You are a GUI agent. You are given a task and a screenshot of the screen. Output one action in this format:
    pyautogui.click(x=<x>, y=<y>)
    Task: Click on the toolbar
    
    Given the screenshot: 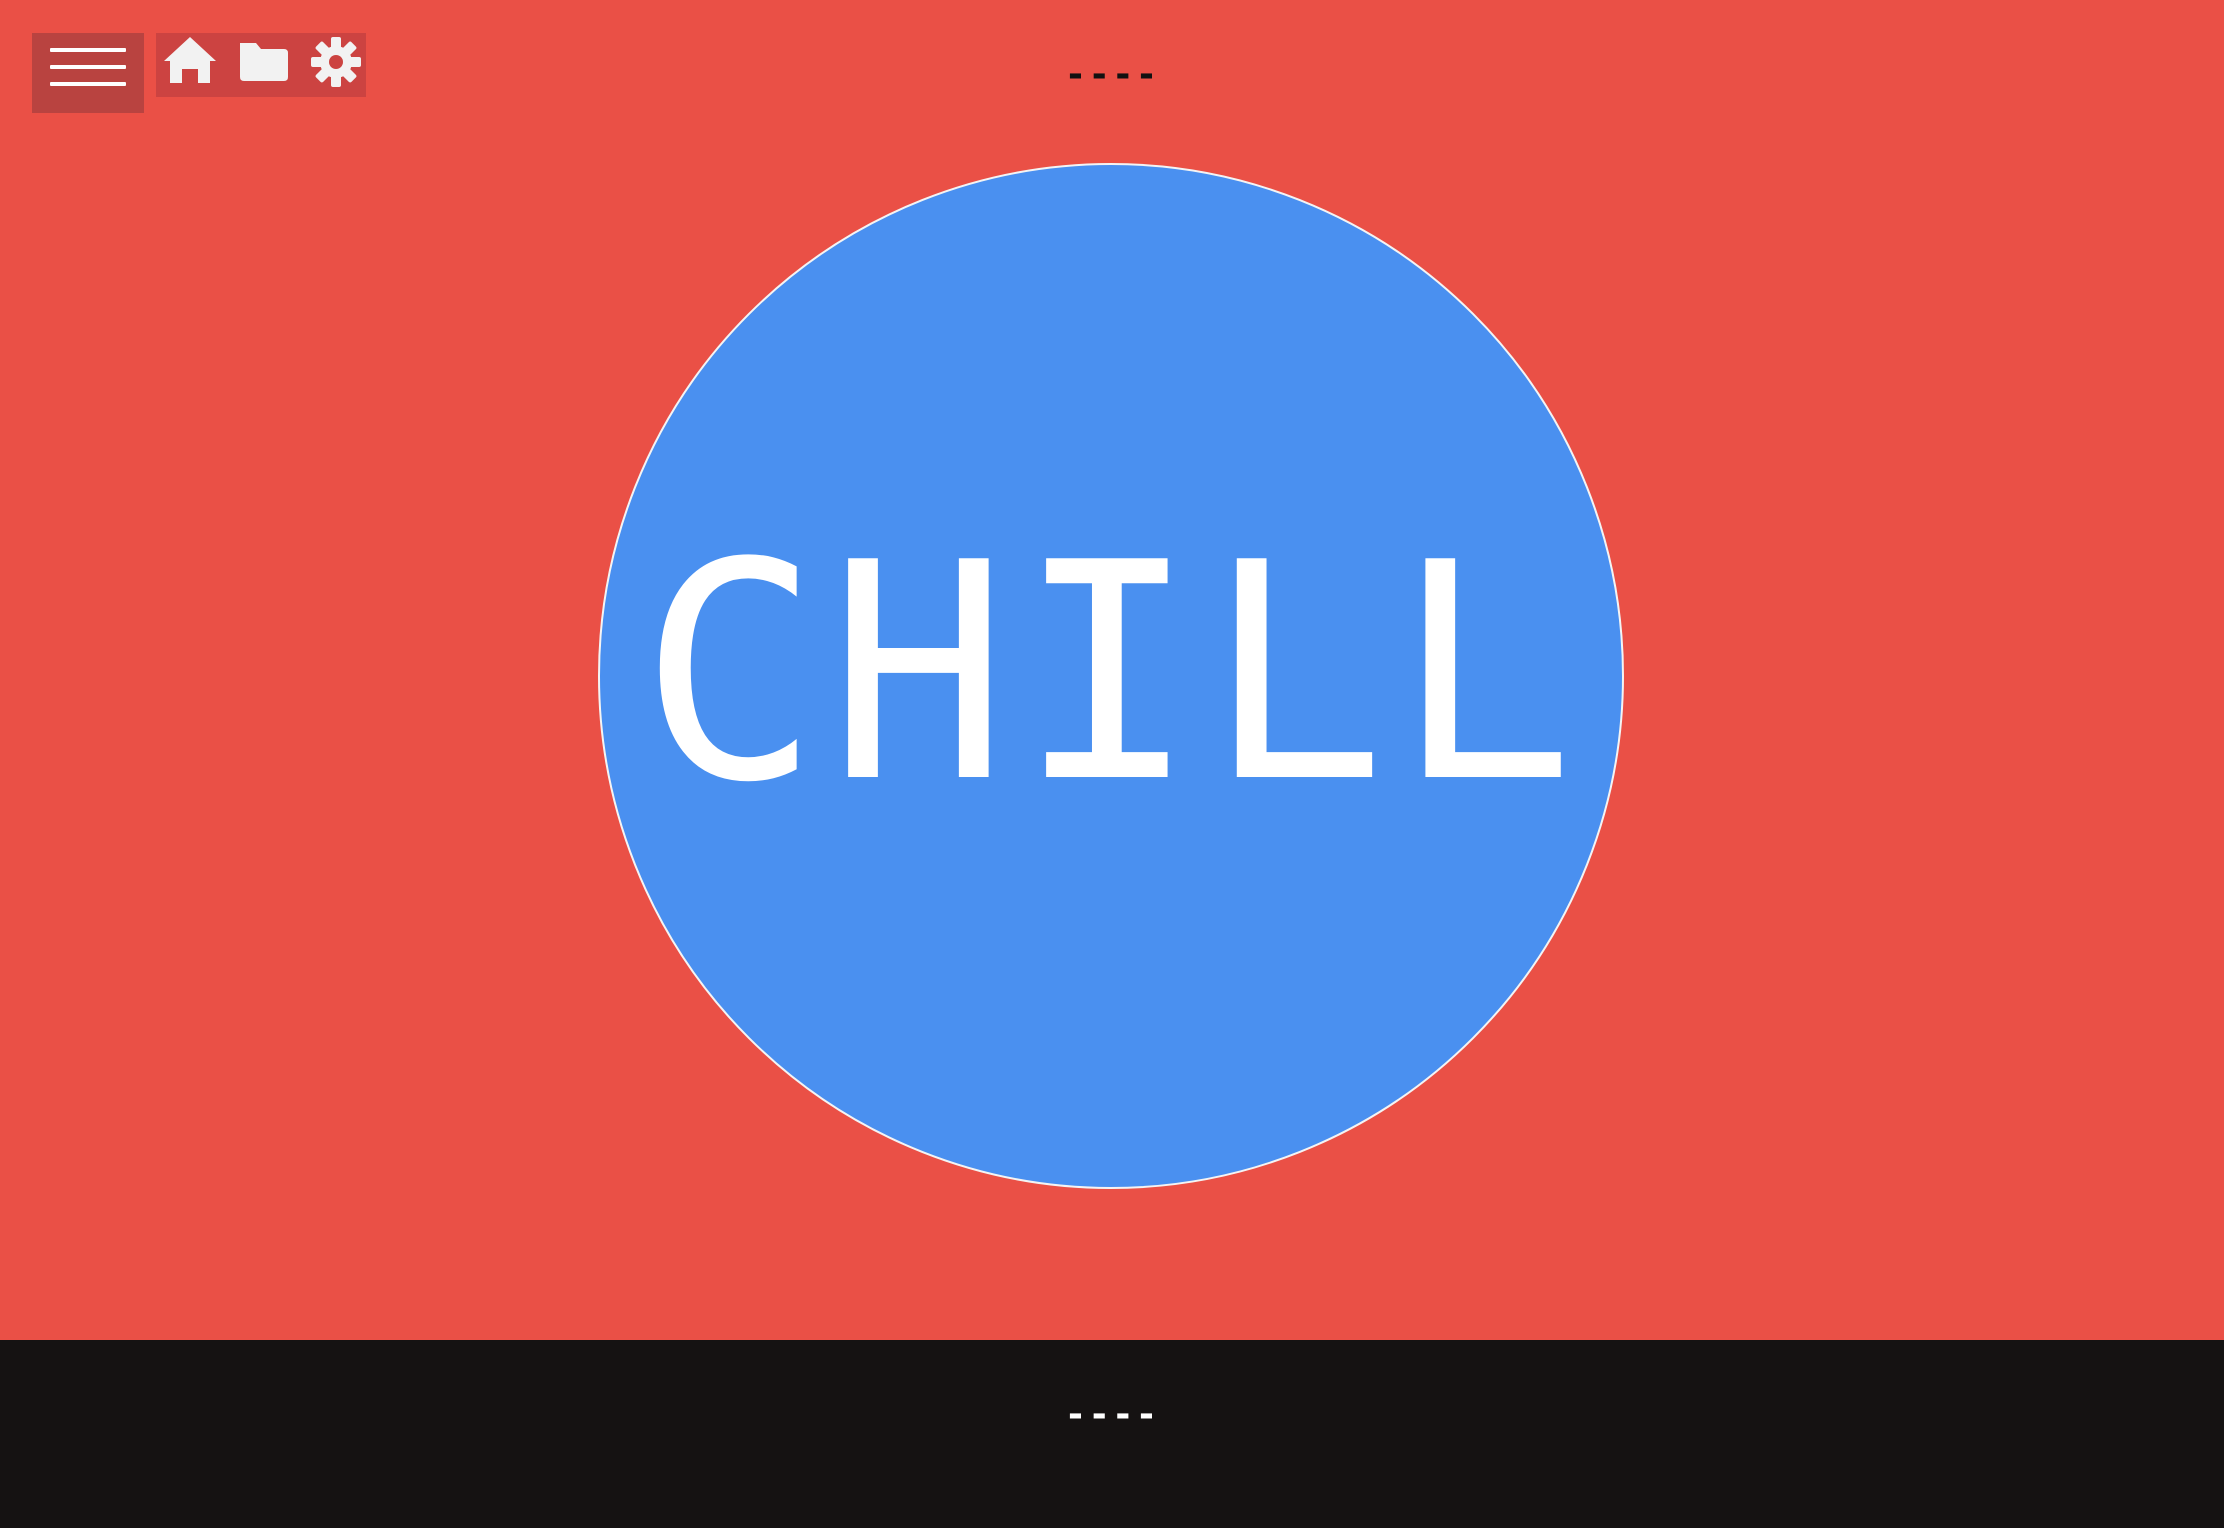 What is the action you would take?
    pyautogui.click(x=261, y=65)
    